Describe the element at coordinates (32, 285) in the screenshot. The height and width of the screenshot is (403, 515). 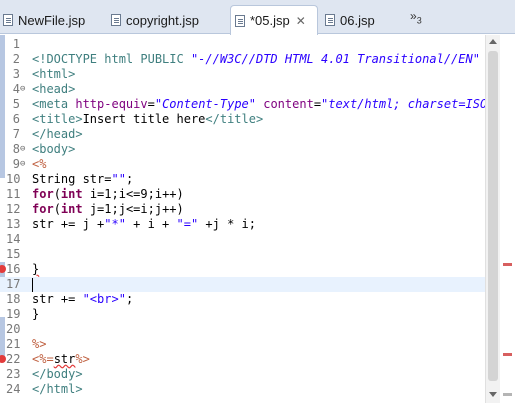
I see `text-caret` at that location.